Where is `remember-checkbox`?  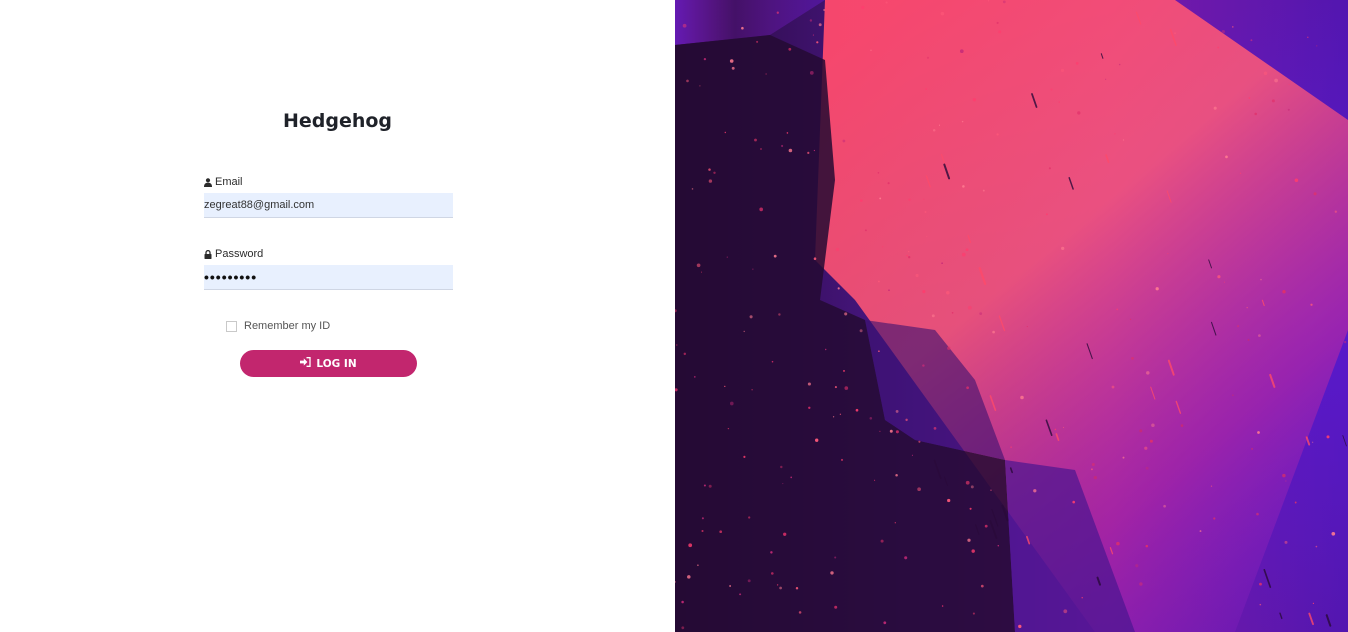
remember-checkbox is located at coordinates (231, 326).